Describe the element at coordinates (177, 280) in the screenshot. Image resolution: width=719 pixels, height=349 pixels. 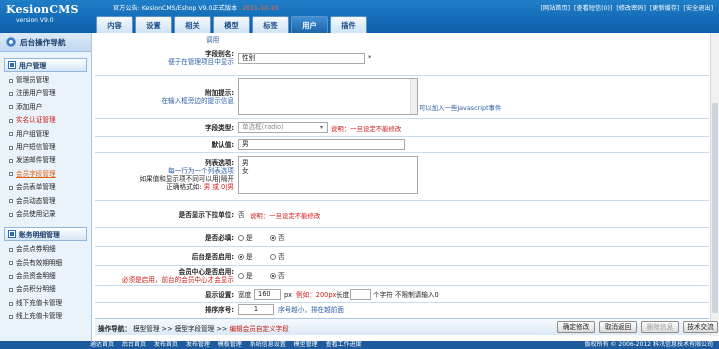
I see `member-hint: 必须是启用，前台的会员中心才会显示` at that location.